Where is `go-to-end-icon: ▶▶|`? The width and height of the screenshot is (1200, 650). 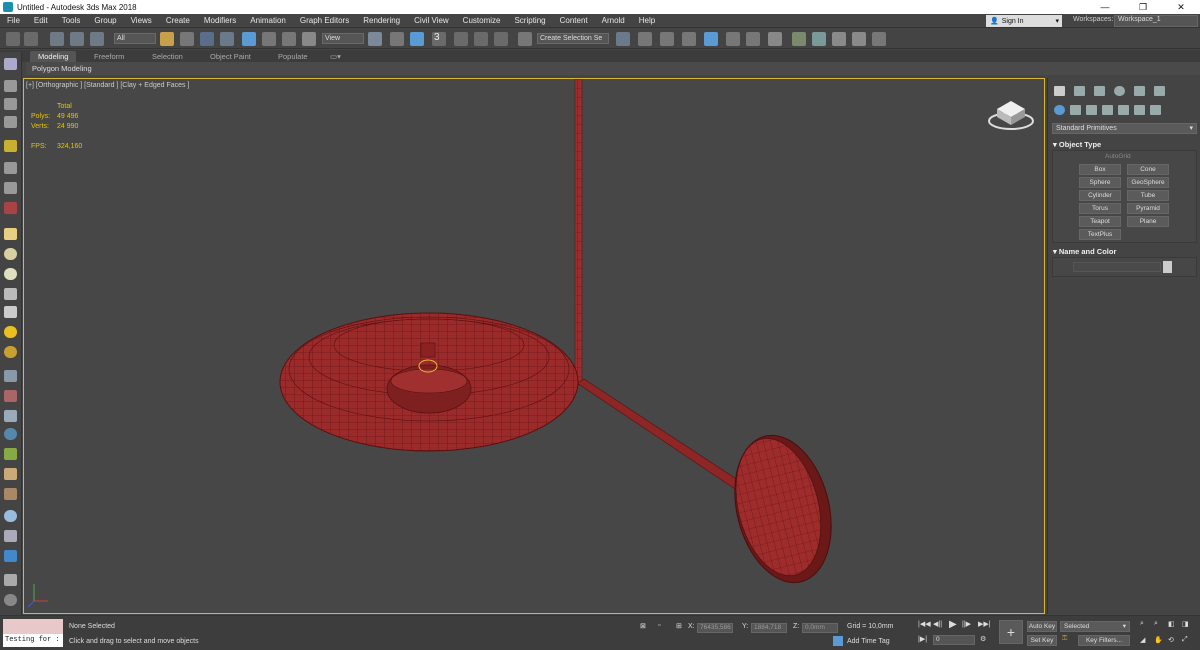
go-to-end-icon: ▶▶| is located at coordinates (984, 624).